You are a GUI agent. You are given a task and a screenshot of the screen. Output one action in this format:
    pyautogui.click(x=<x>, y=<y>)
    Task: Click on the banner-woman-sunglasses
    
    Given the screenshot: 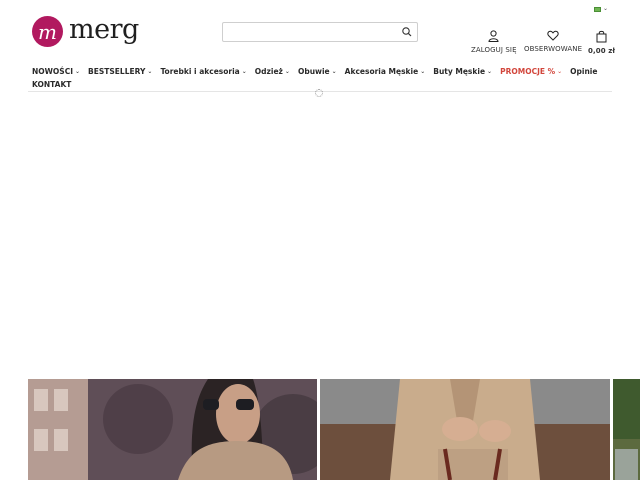 What is the action you would take?
    pyautogui.click(x=172, y=429)
    